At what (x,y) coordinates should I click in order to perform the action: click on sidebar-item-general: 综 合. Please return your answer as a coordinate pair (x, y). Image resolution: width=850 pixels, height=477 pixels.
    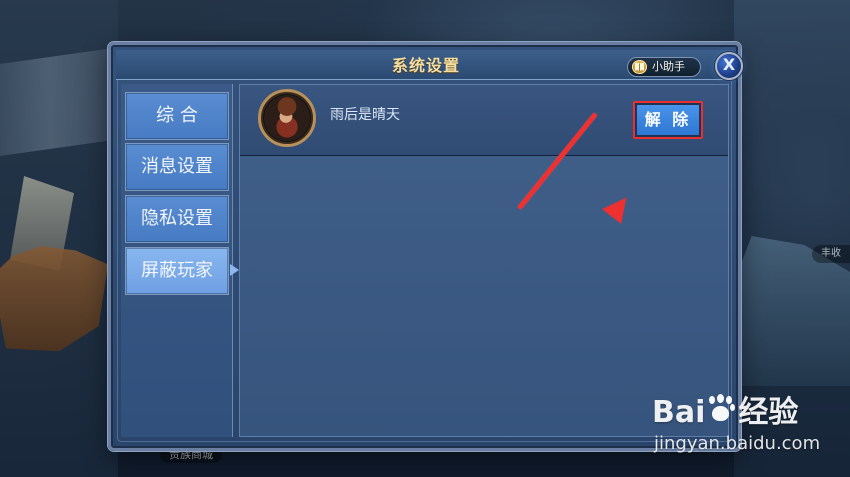
    Looking at the image, I should click on (177, 116).